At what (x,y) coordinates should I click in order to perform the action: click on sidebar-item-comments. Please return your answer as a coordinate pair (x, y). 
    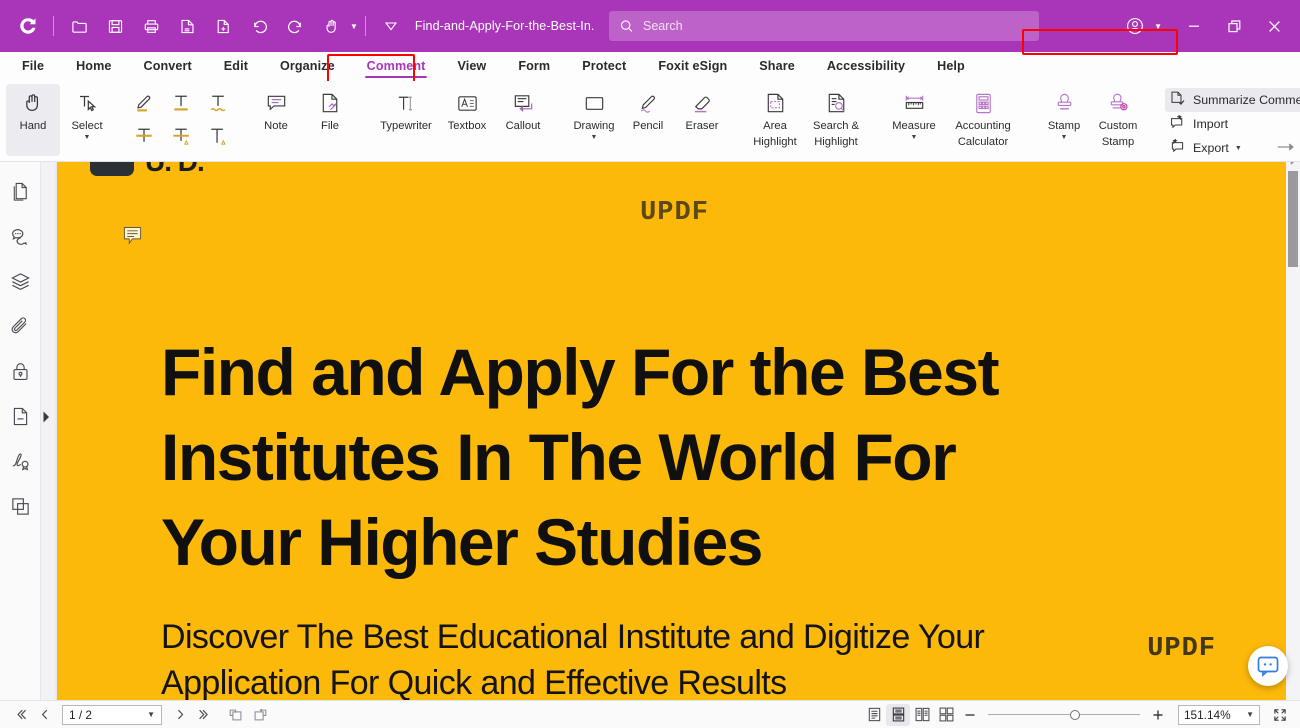
    Looking at the image, I should click on (20, 236).